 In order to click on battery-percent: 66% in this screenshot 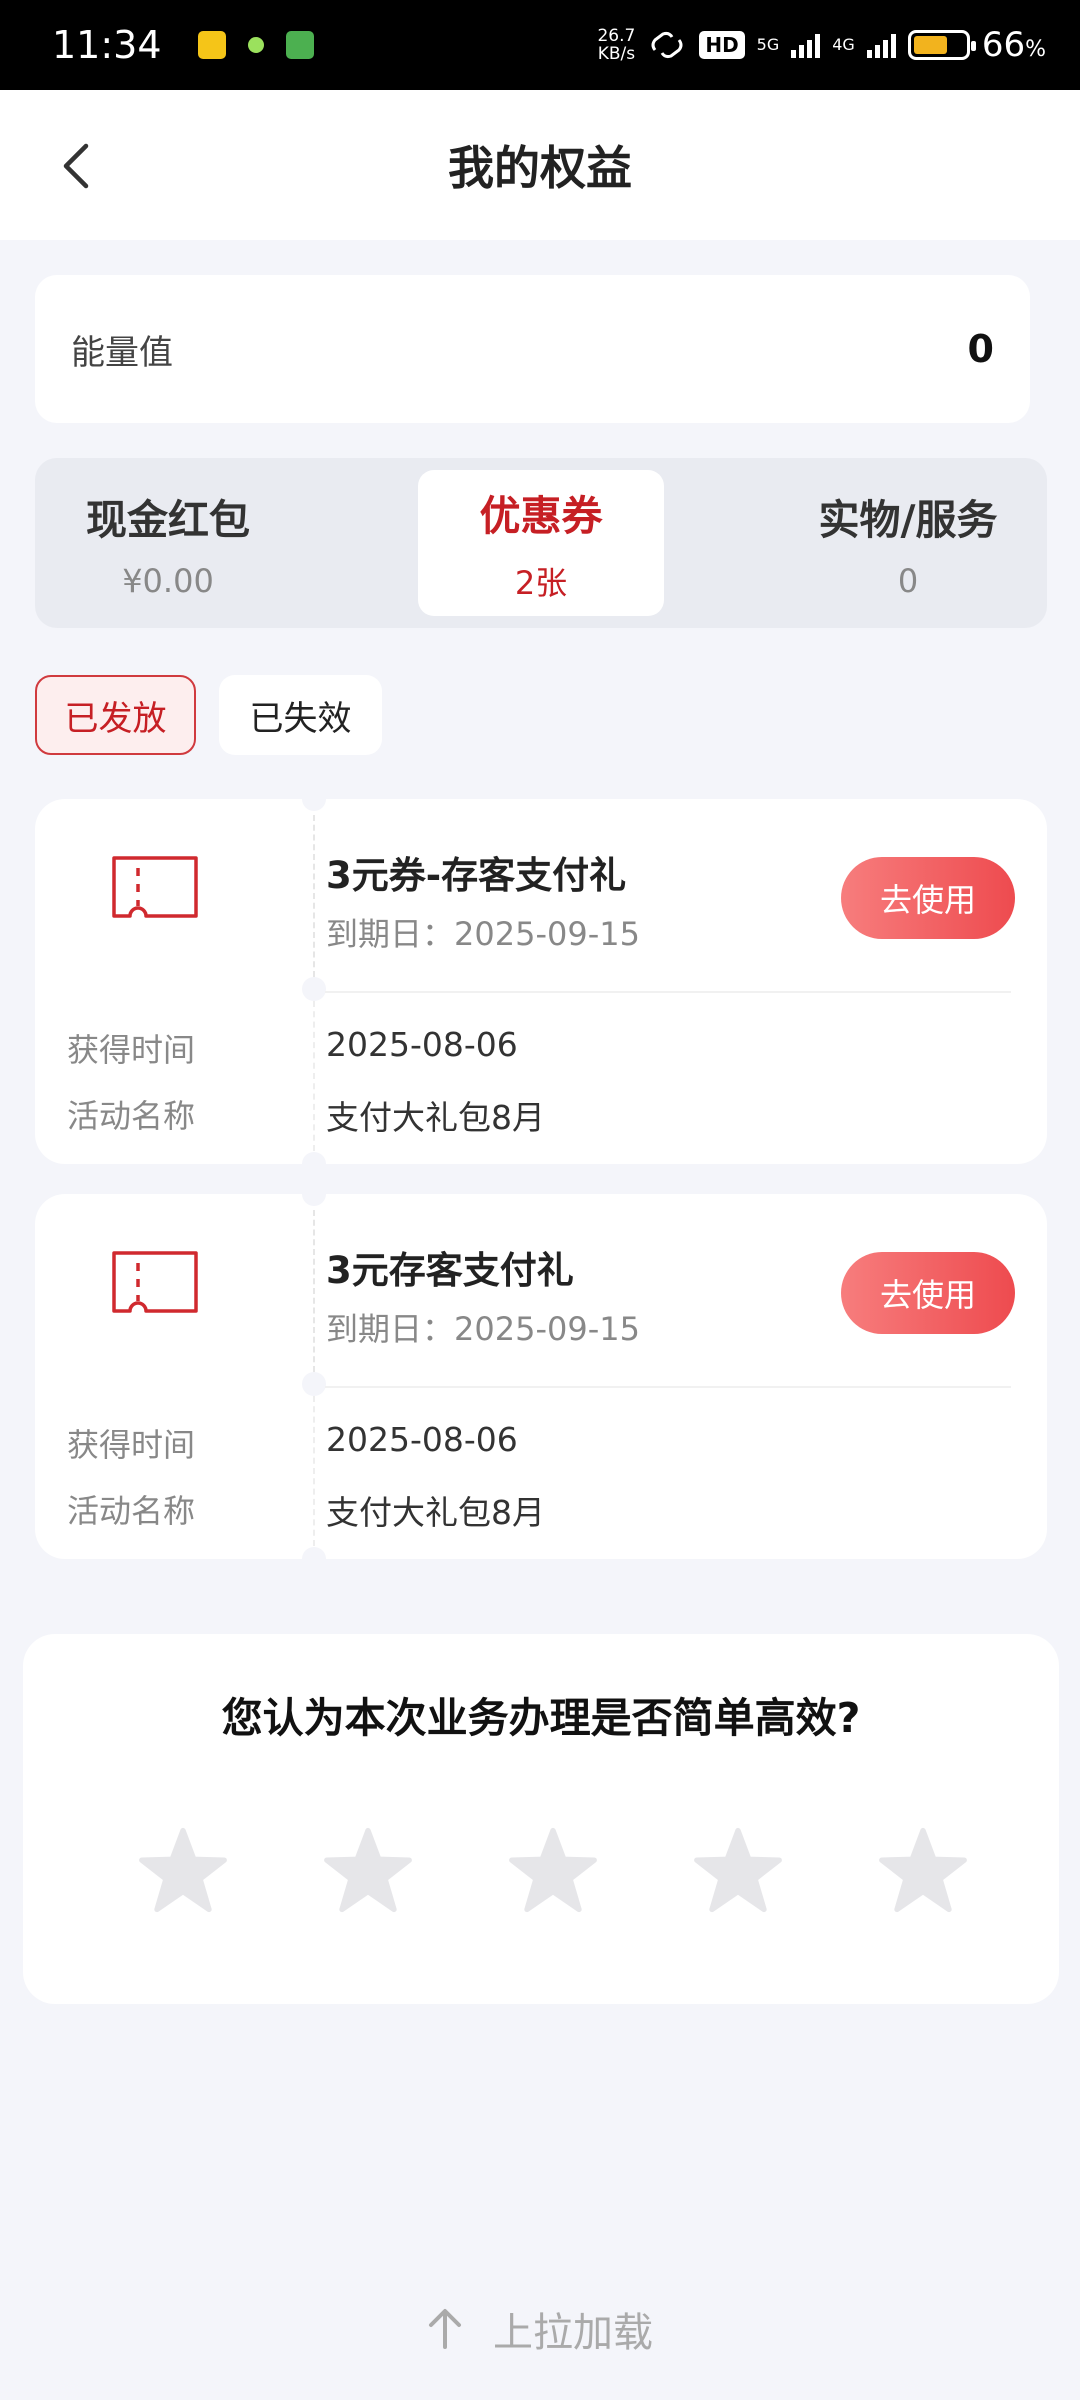, I will do `click(1013, 45)`.